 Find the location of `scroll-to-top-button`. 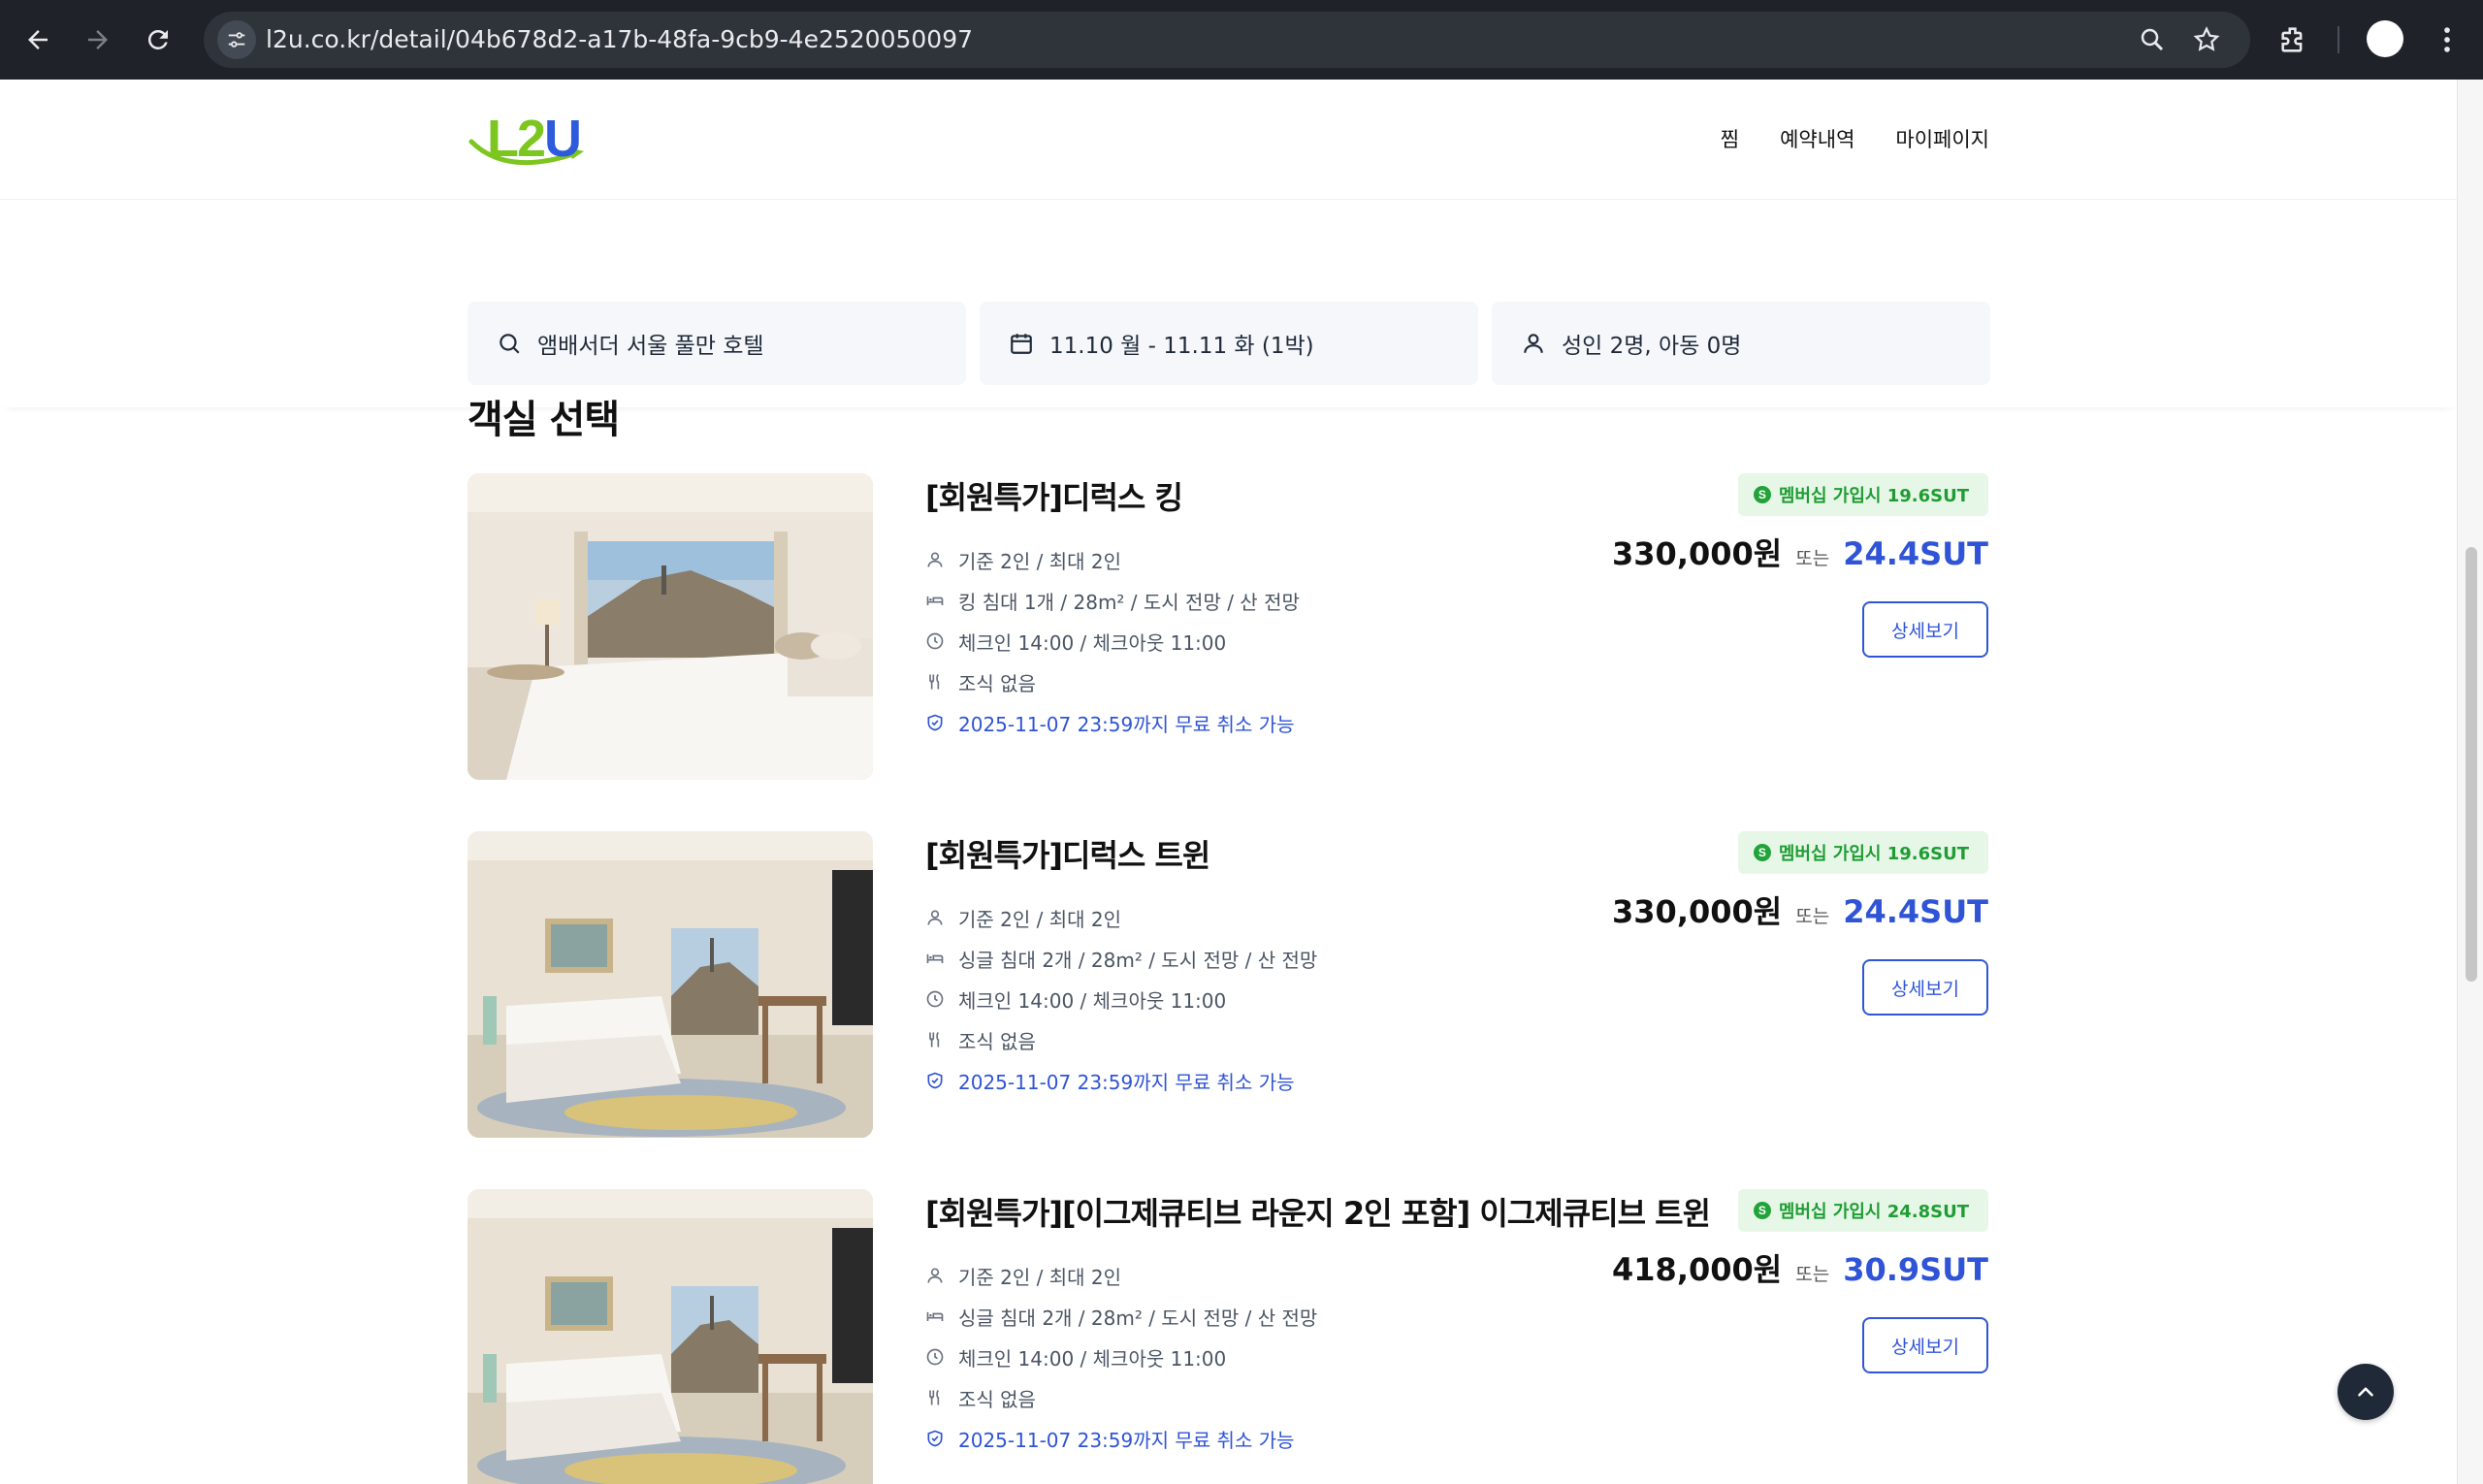

scroll-to-top-button is located at coordinates (2366, 1392).